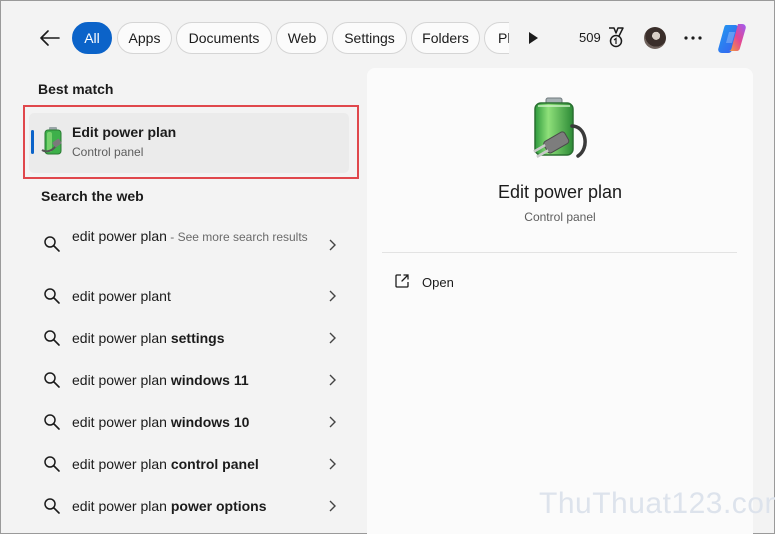  I want to click on web-result-item: edit power plan control panel, so click(189, 465).